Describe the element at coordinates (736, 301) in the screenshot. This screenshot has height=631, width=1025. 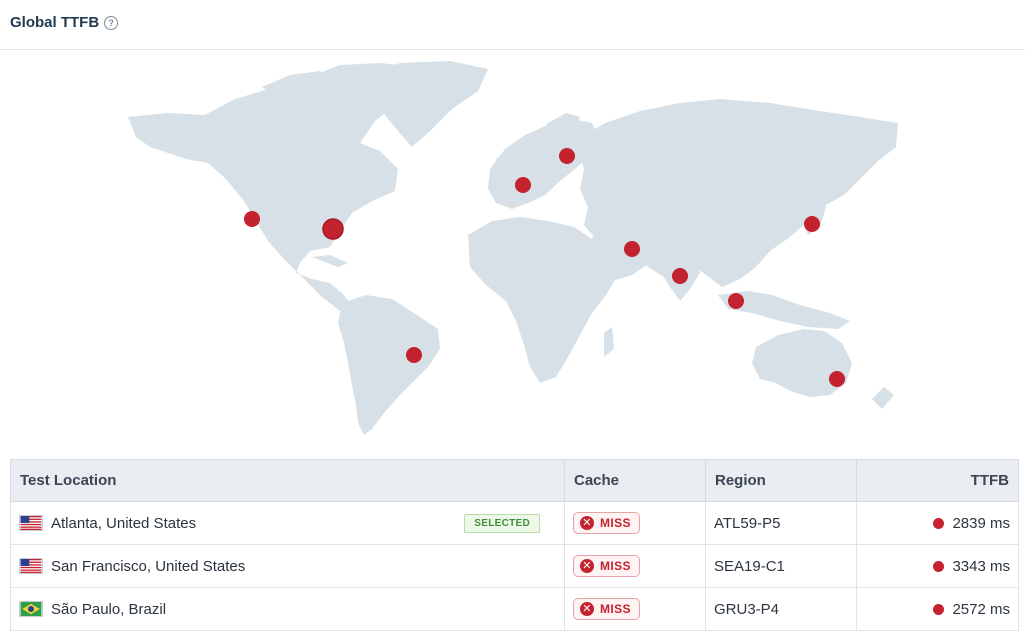
I see `map-marker-singapore` at that location.